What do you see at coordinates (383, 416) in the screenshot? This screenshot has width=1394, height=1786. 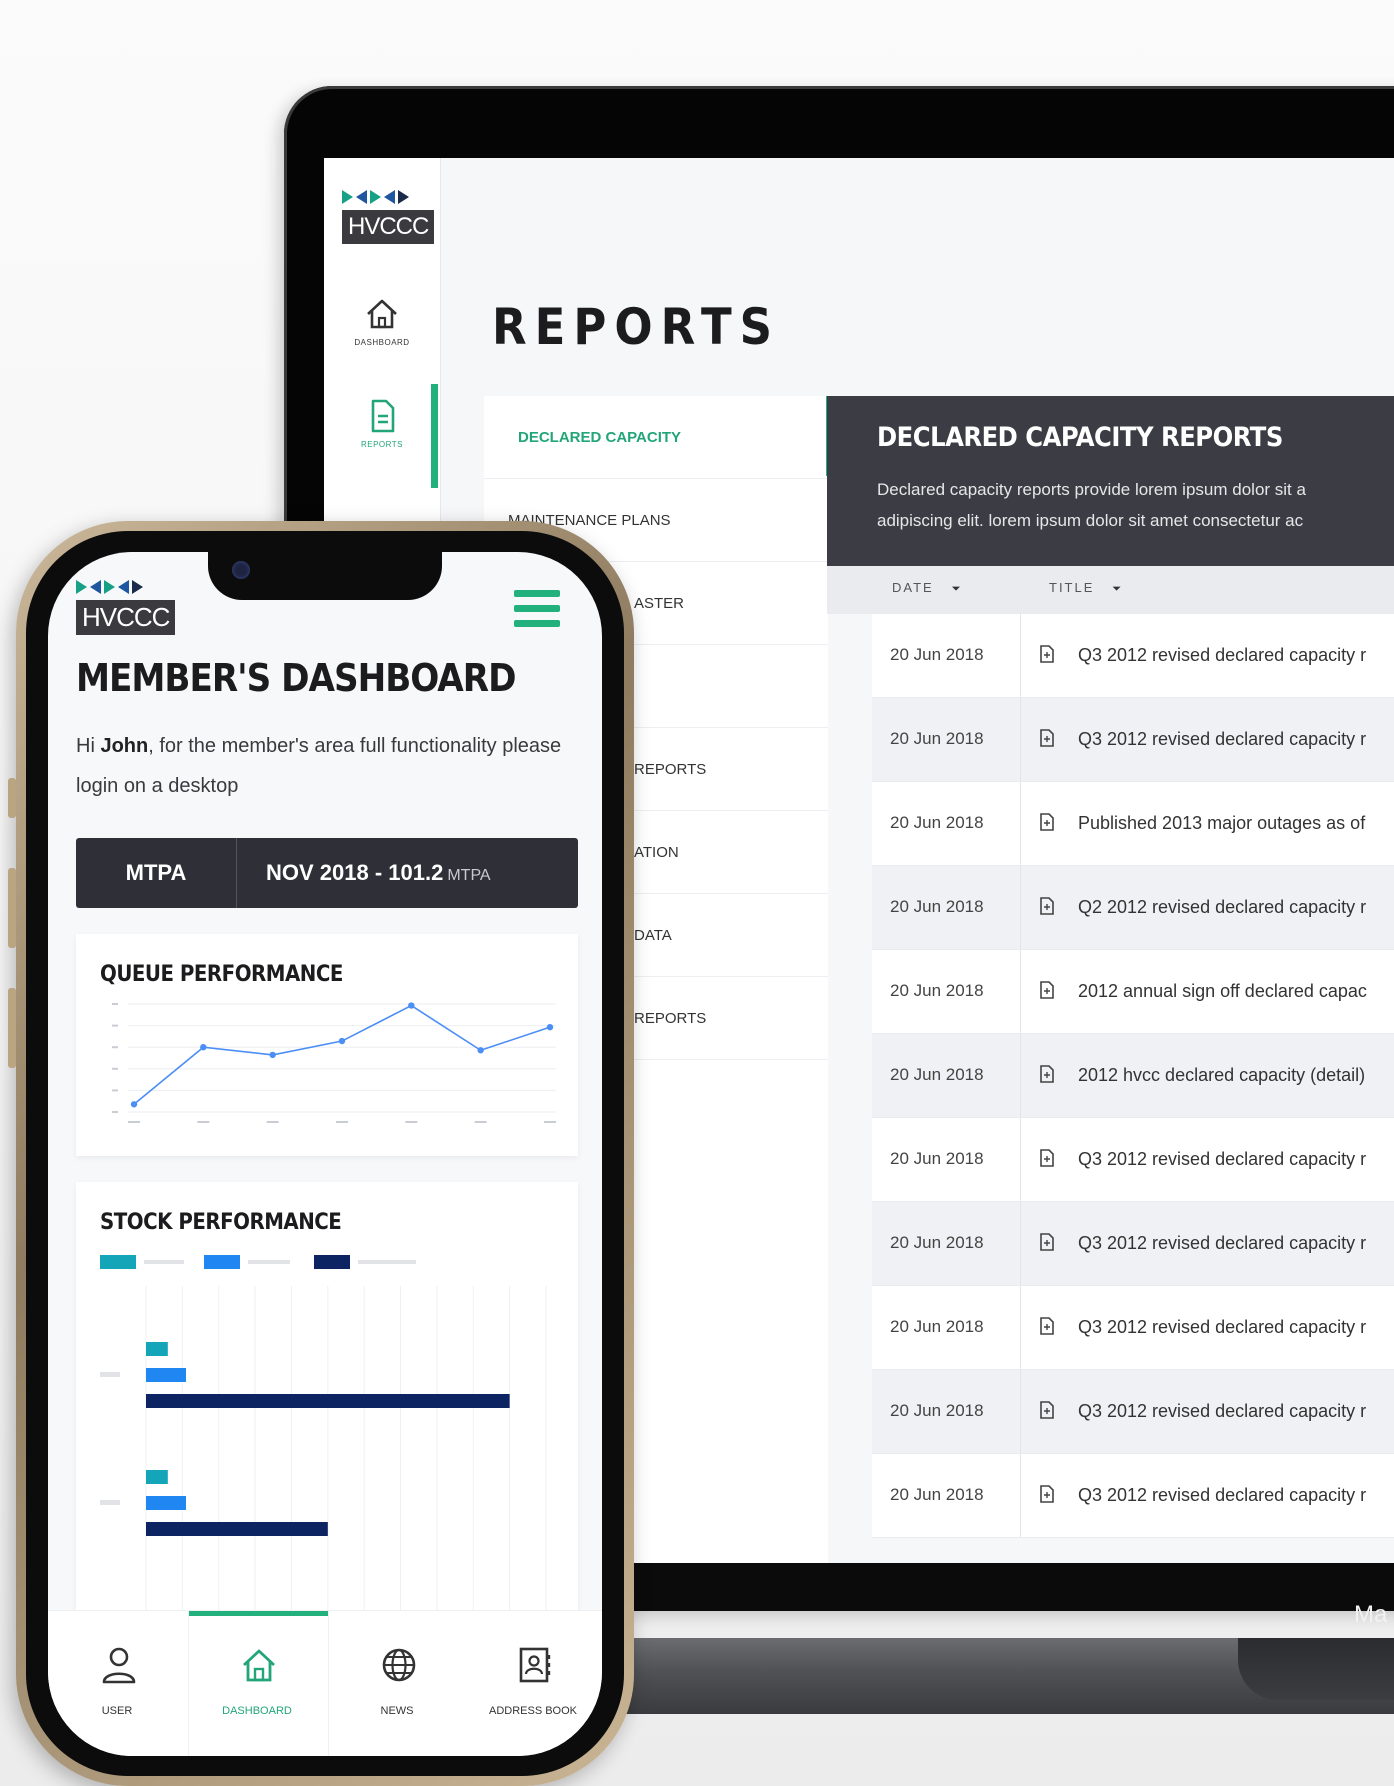 I see `document-icon` at bounding box center [383, 416].